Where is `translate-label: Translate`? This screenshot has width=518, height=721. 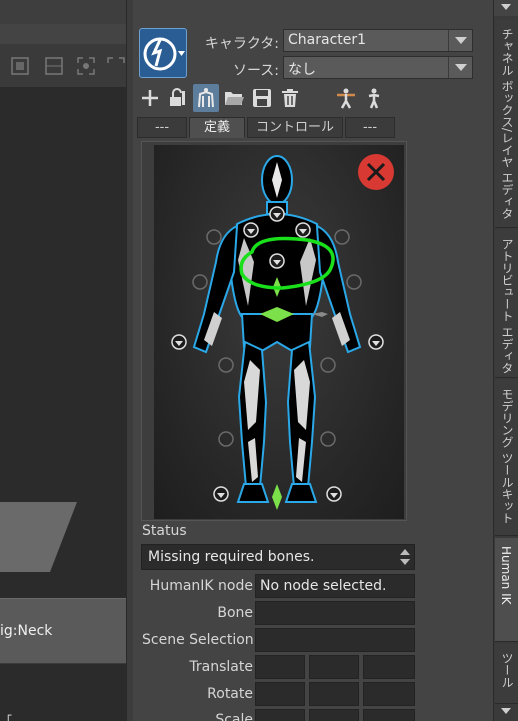
translate-label: Translate is located at coordinates (221, 667).